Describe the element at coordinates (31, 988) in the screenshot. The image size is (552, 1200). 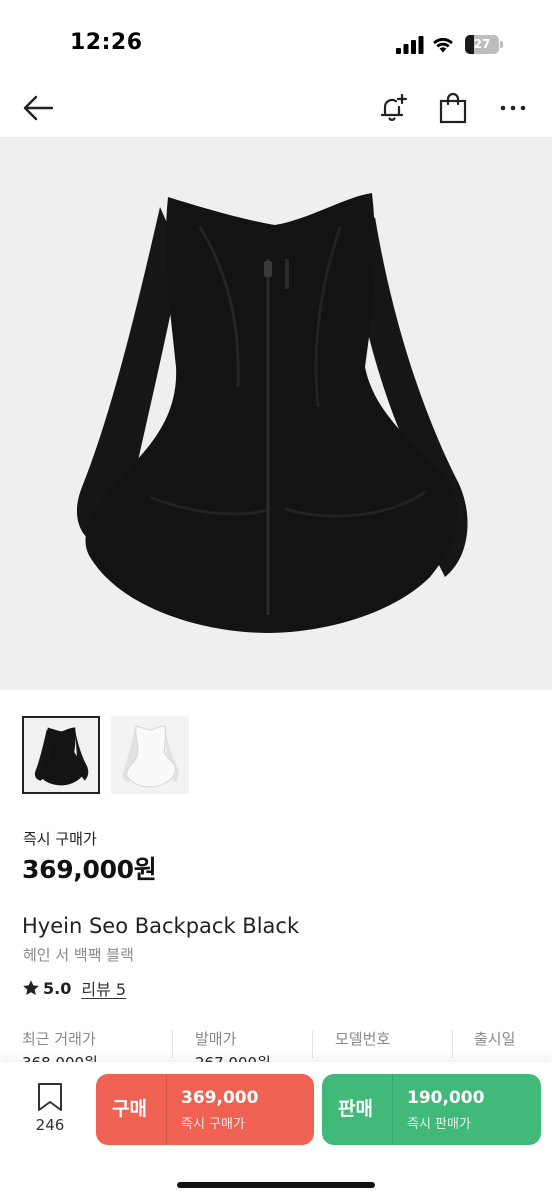
I see `star-icon` at that location.